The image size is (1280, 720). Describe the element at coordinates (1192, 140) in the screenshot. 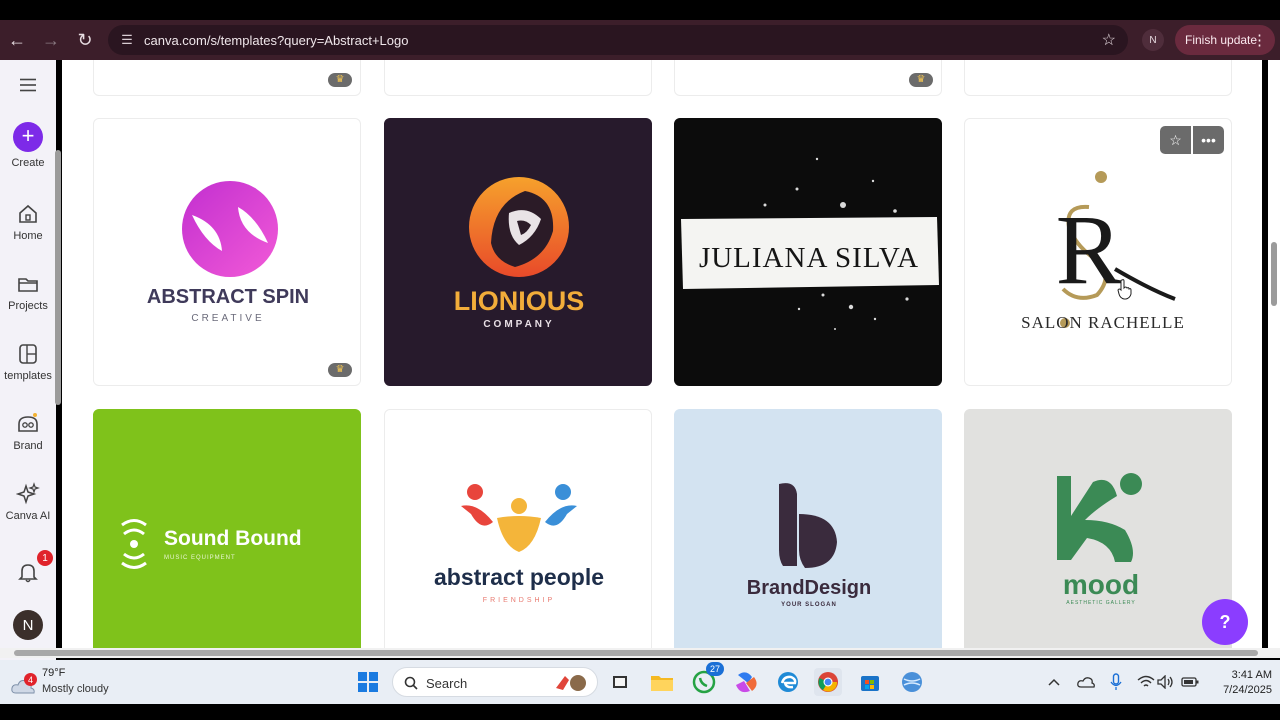

I see `card-action-buttons: ☆ •••` at that location.